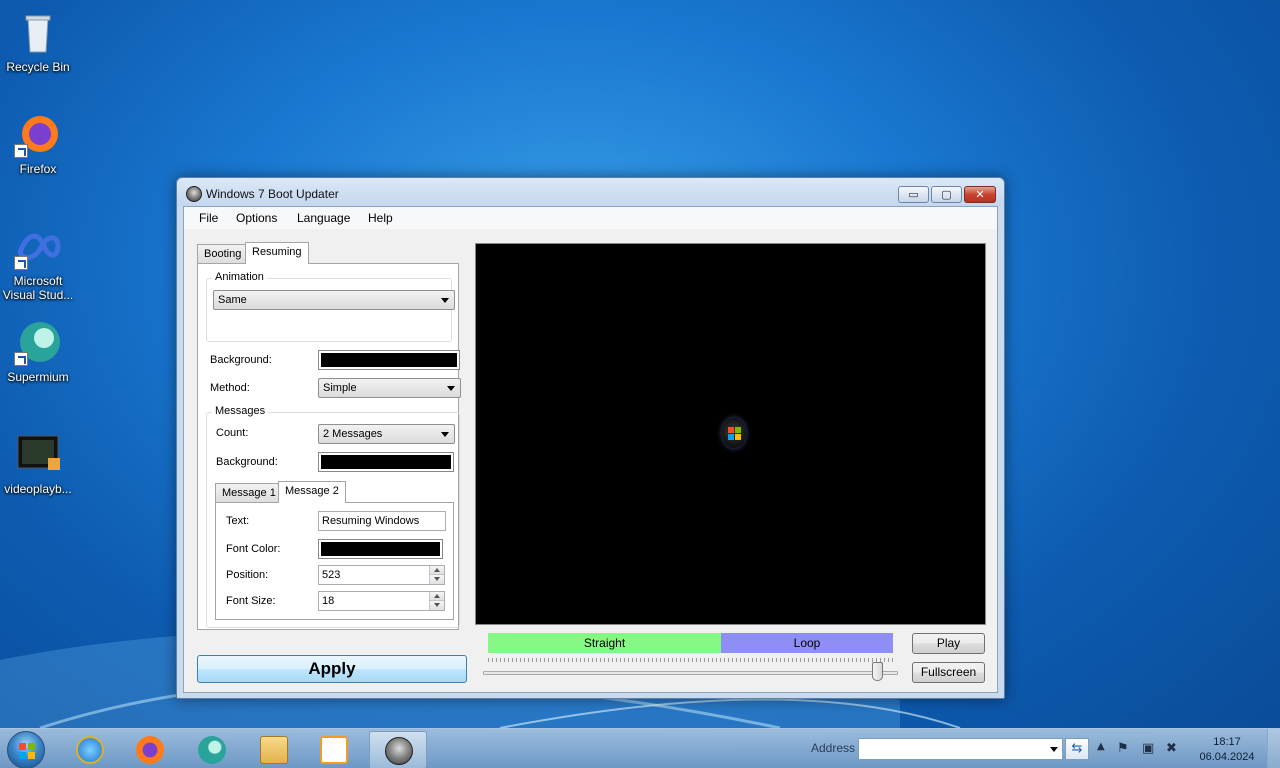  Describe the element at coordinates (38, 454) in the screenshot. I see `video-file-icon` at that location.